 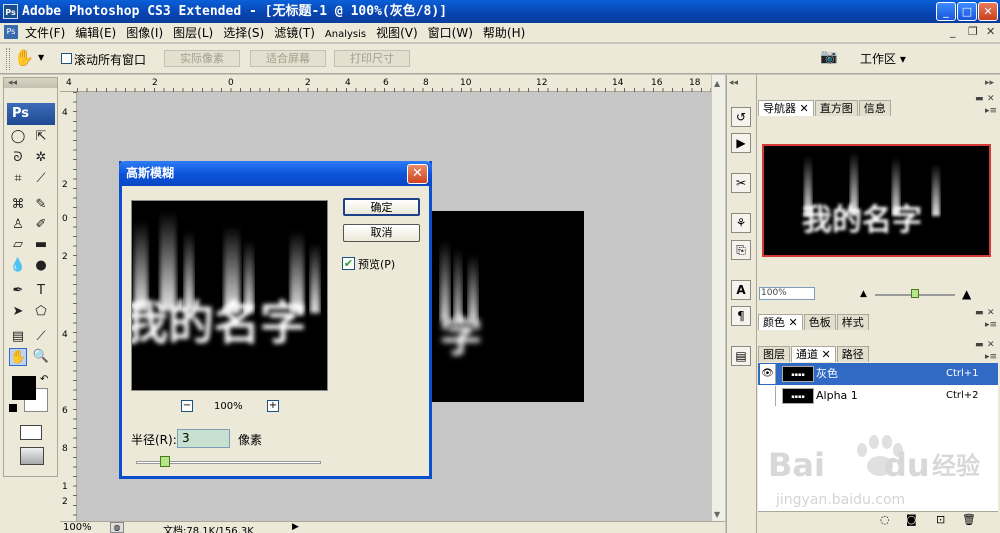 What do you see at coordinates (852, 354) in the screenshot?
I see `tab-paths: 路径` at bounding box center [852, 354].